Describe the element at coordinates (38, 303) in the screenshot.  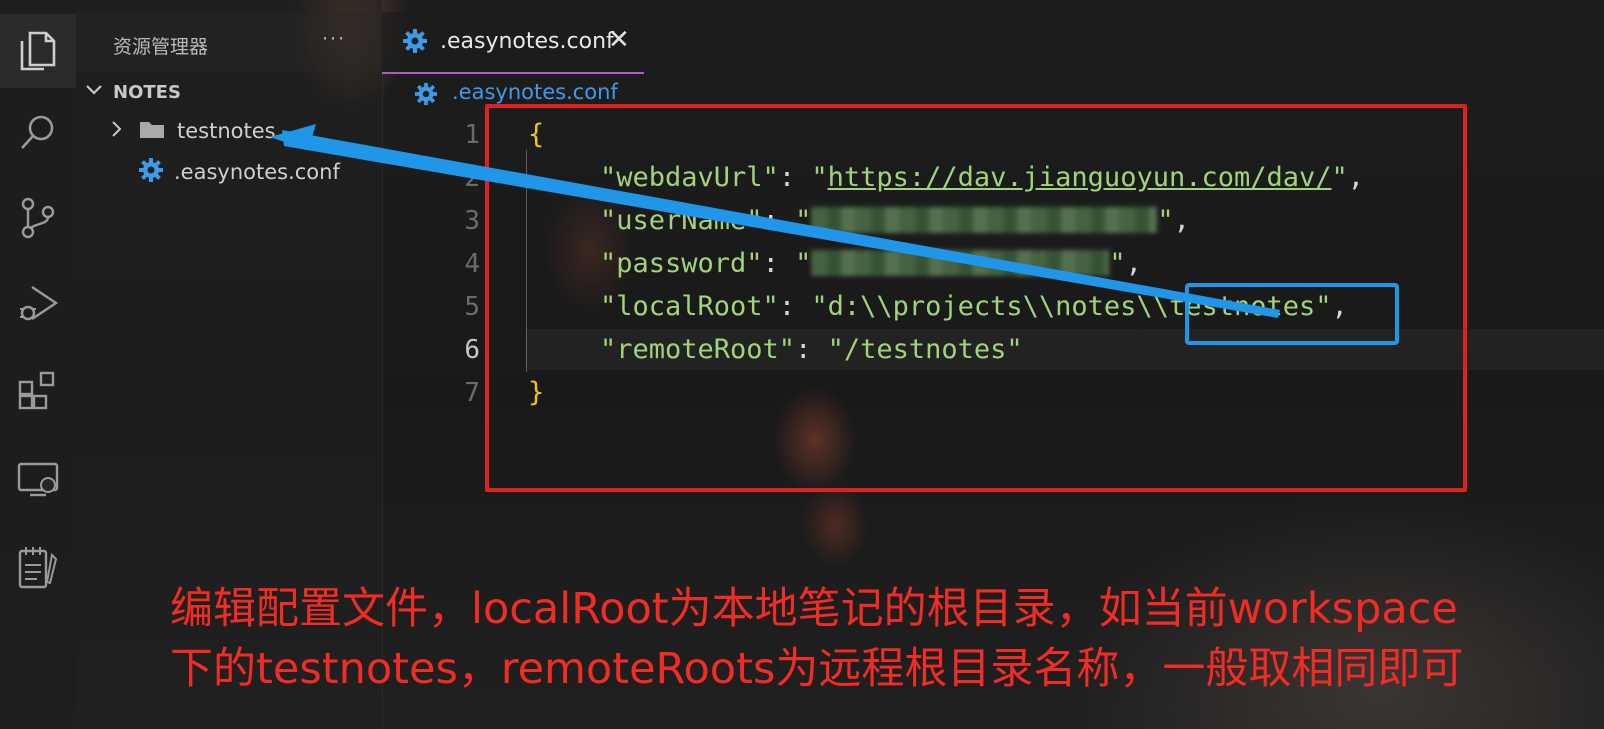
I see `debug-icon` at that location.